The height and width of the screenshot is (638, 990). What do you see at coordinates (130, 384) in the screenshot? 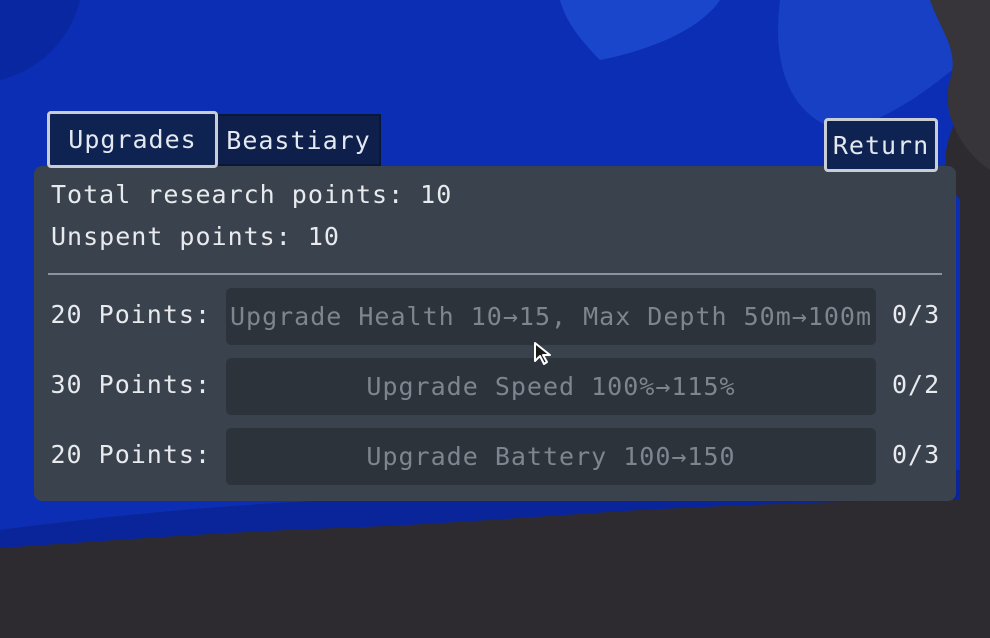
I see `upgrade-cost: 30 Points:` at bounding box center [130, 384].